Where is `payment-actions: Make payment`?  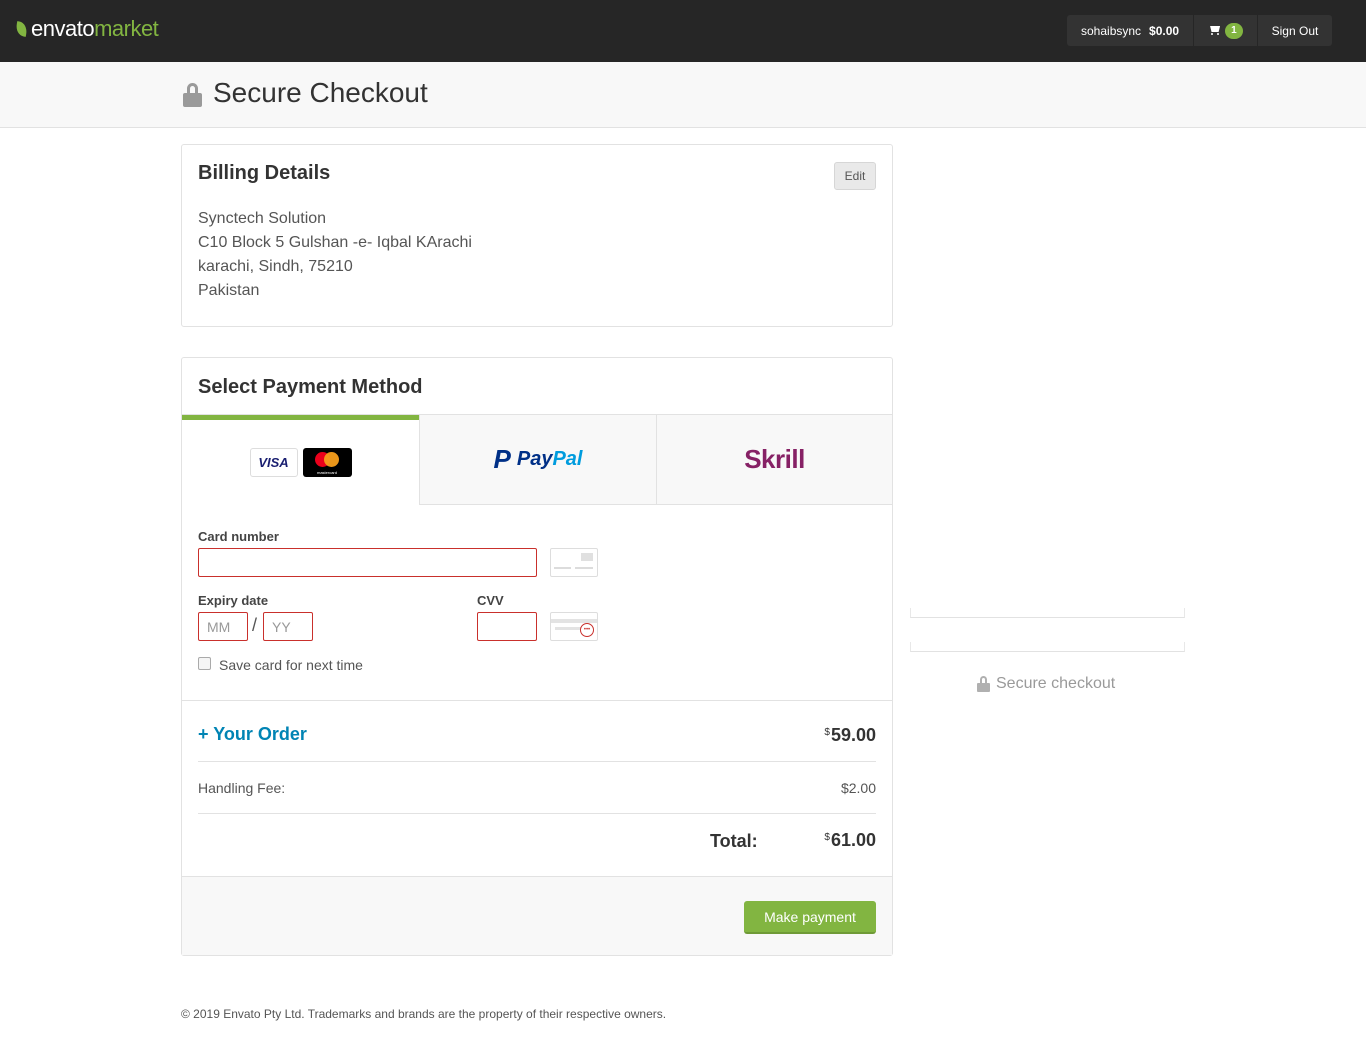
payment-actions: Make payment is located at coordinates (537, 915).